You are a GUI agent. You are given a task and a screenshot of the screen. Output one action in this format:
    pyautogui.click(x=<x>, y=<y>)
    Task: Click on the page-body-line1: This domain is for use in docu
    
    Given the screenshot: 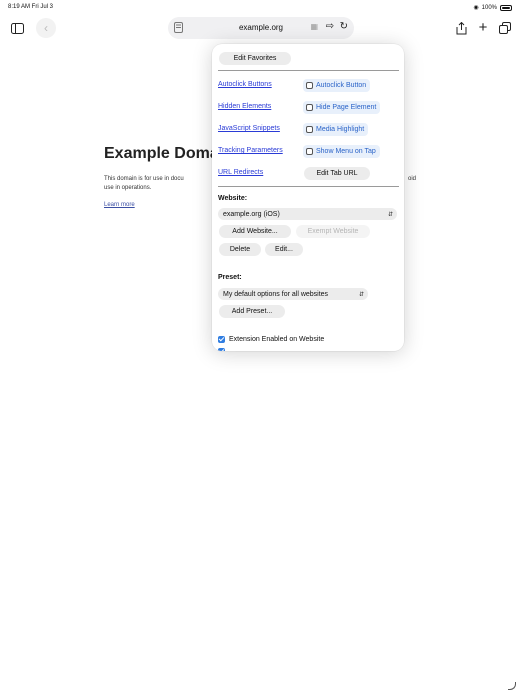 What is the action you would take?
    pyautogui.click(x=144, y=179)
    